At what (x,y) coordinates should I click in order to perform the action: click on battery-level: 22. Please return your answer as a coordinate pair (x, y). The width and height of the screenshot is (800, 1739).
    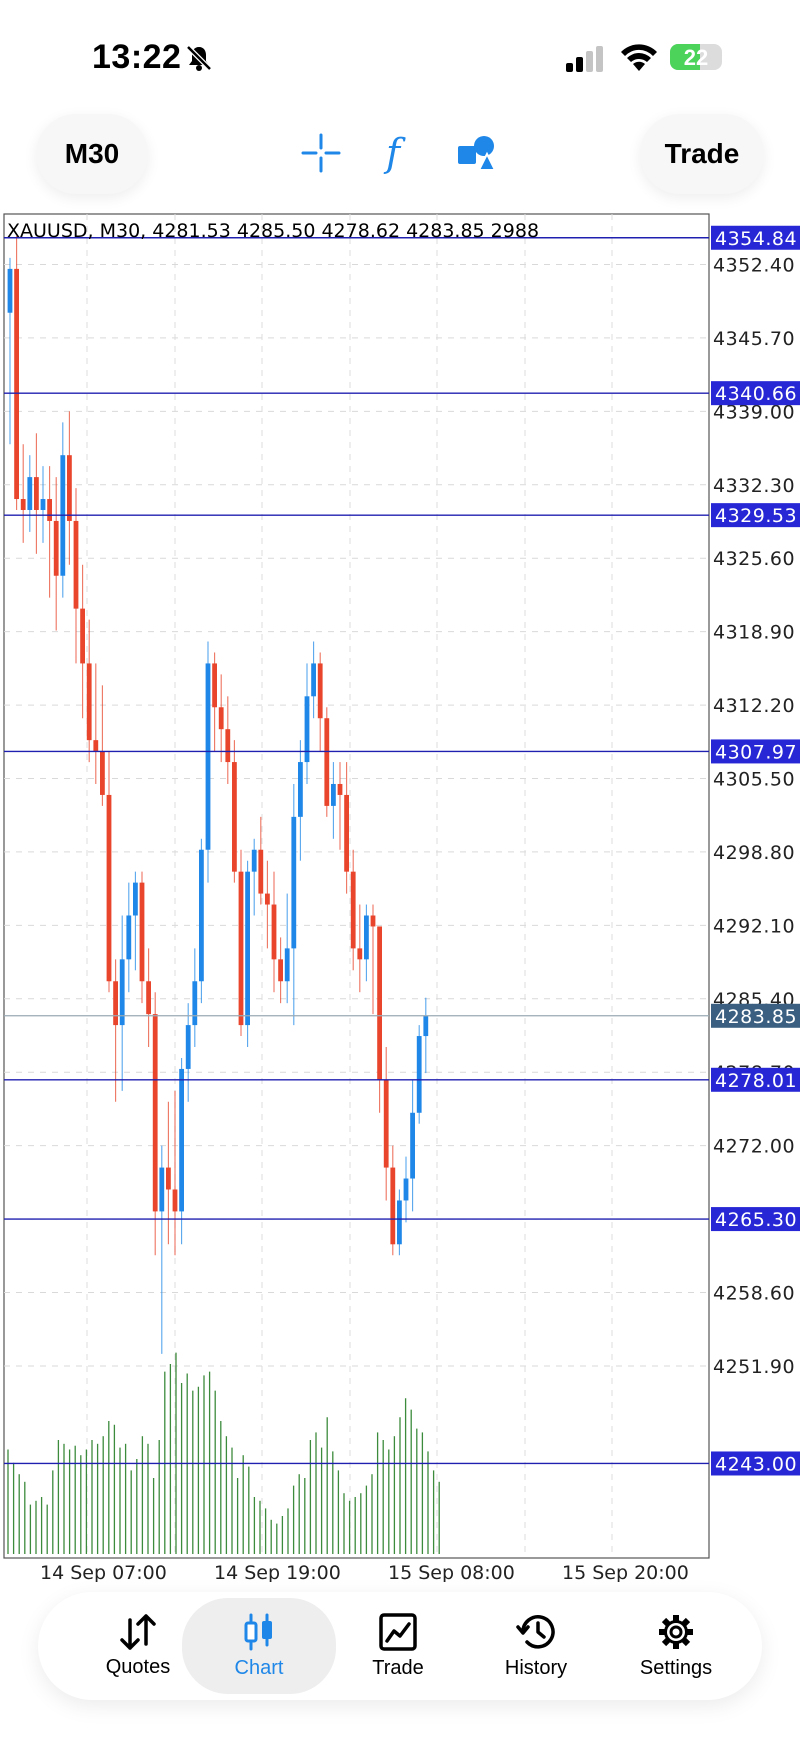
    Looking at the image, I should click on (696, 57).